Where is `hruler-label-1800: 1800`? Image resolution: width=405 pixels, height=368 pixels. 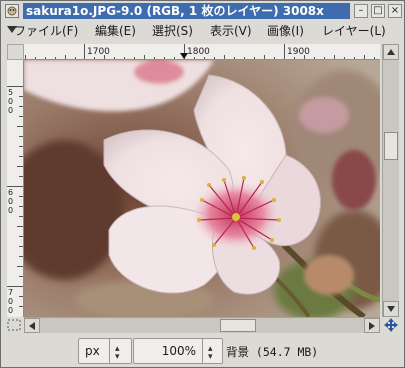
hruler-label-1800: 1800 is located at coordinates (198, 52).